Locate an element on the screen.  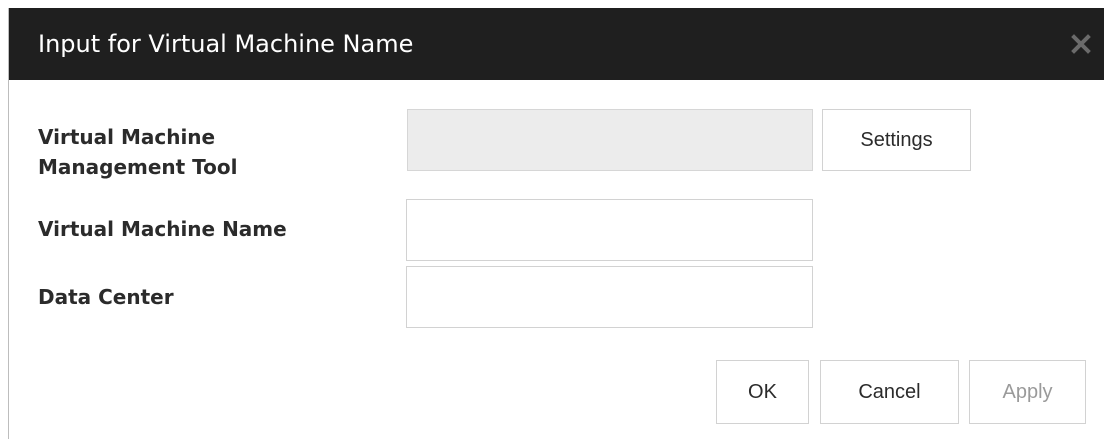
vm-tool-label: Virtual Machine Management Tool is located at coordinates (138, 152).